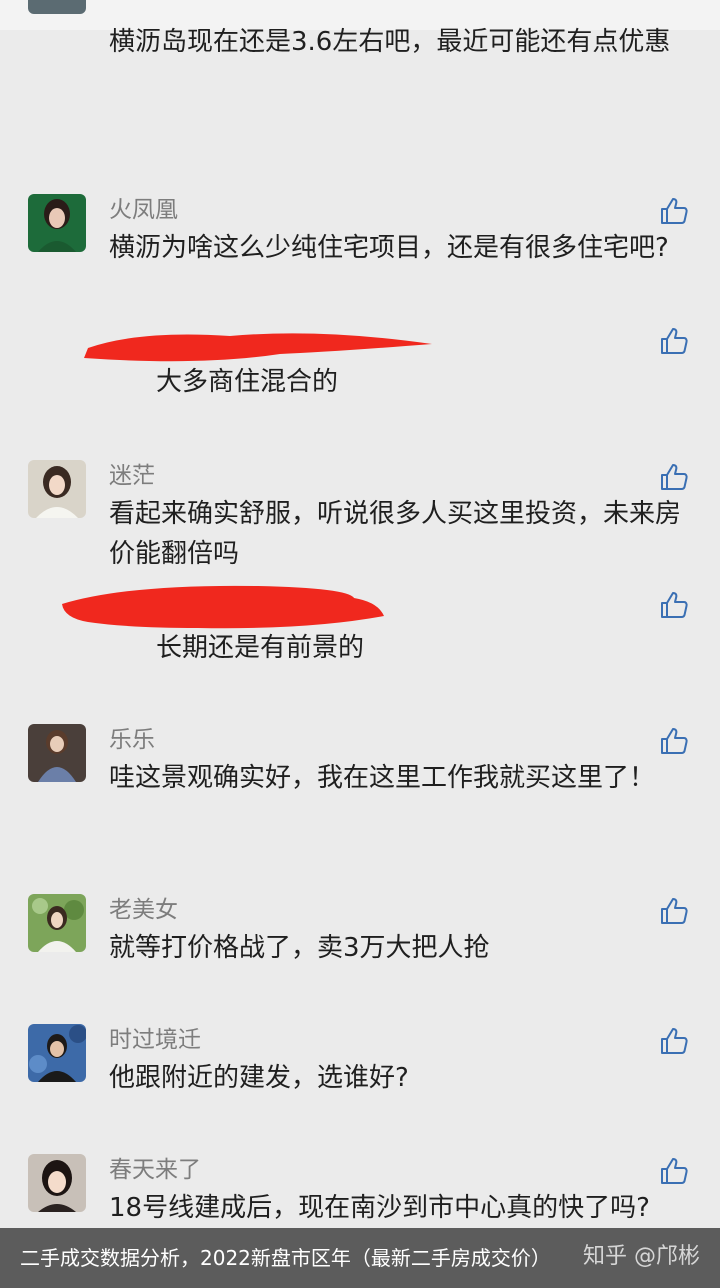 This screenshot has height=1288, width=720. What do you see at coordinates (132, 740) in the screenshot?
I see `comment-username: 乐乐` at bounding box center [132, 740].